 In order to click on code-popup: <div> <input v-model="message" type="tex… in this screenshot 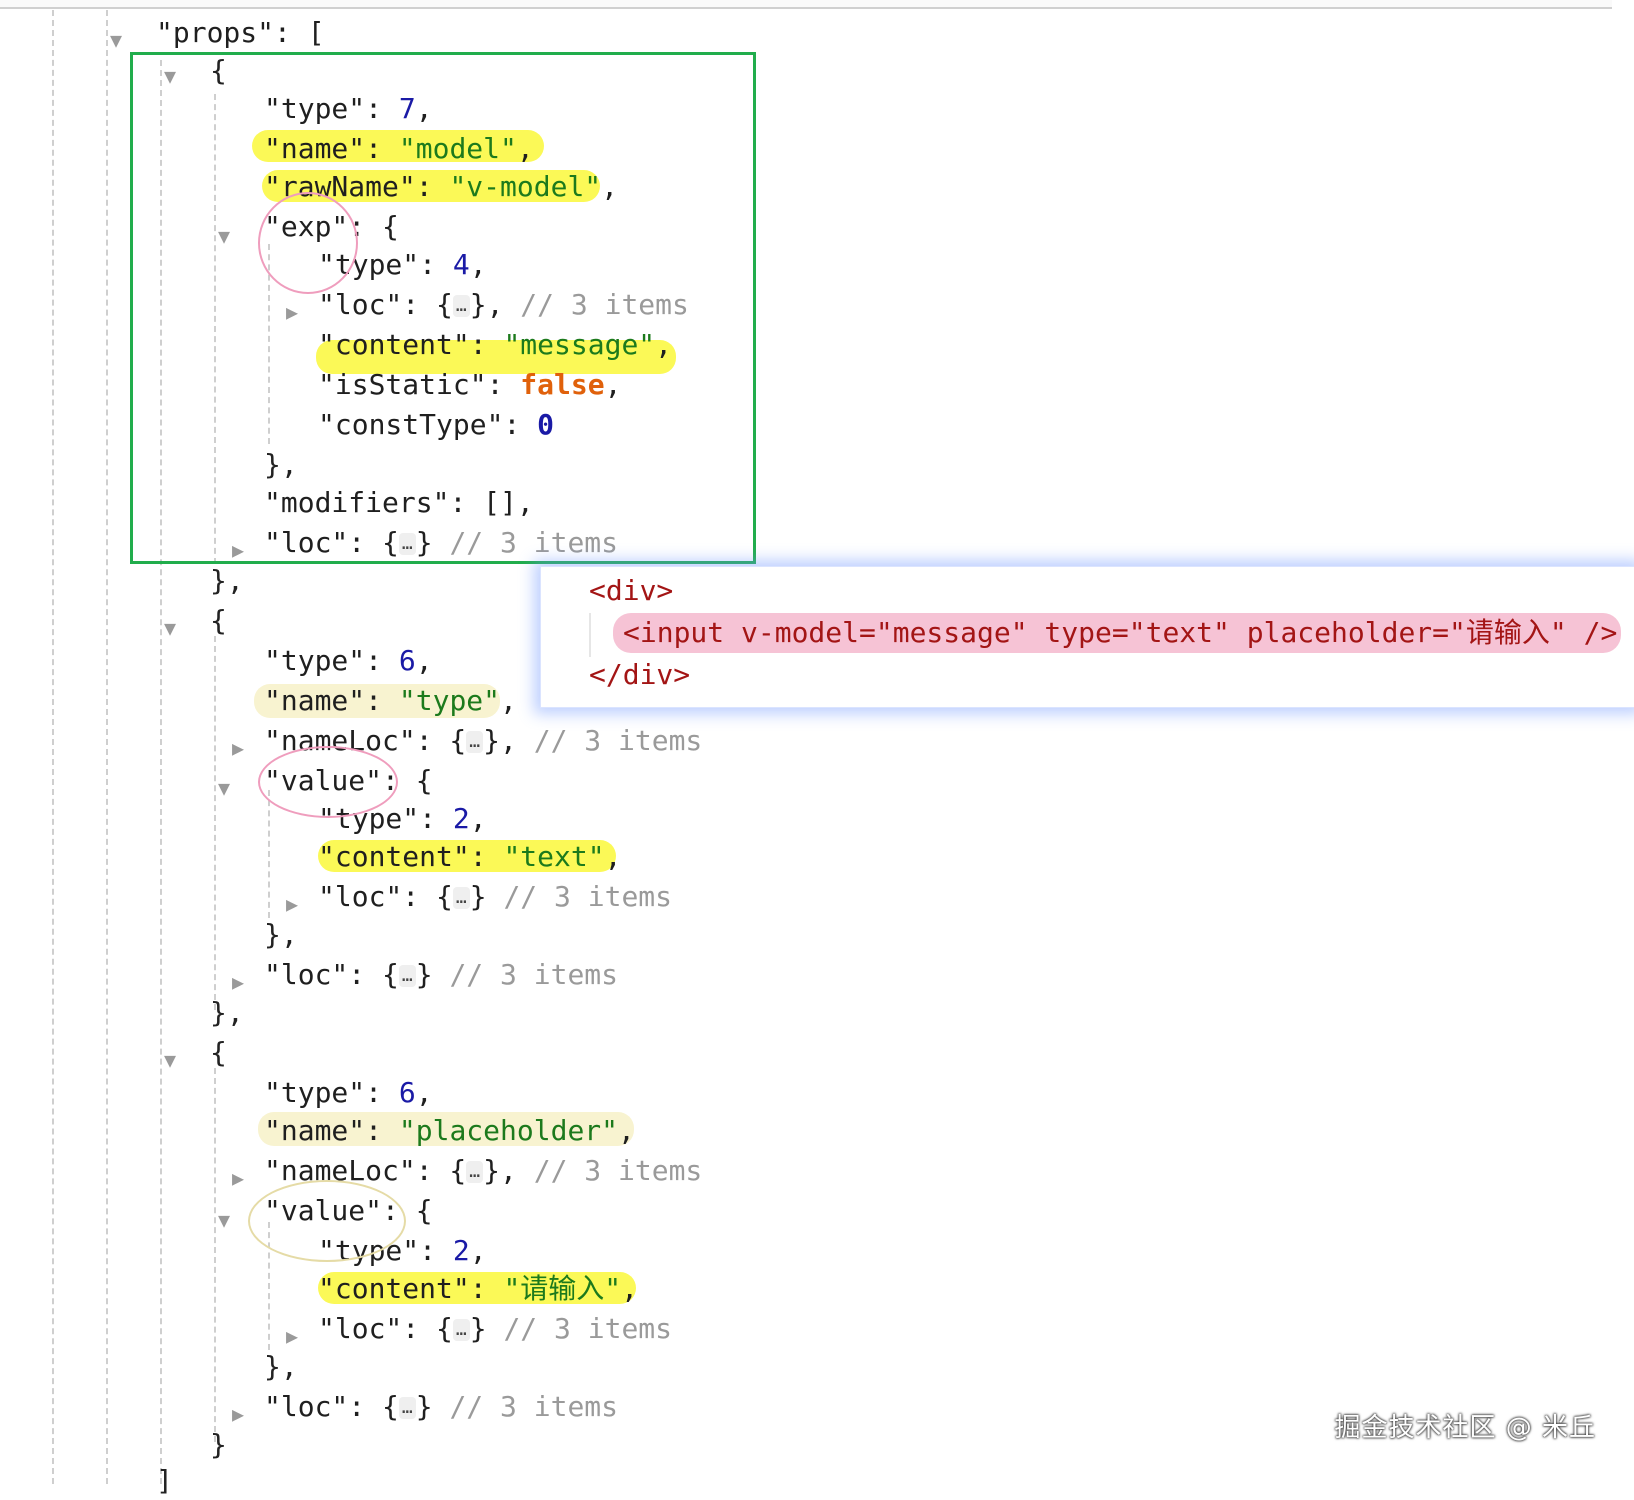, I will do `click(1087, 637)`.